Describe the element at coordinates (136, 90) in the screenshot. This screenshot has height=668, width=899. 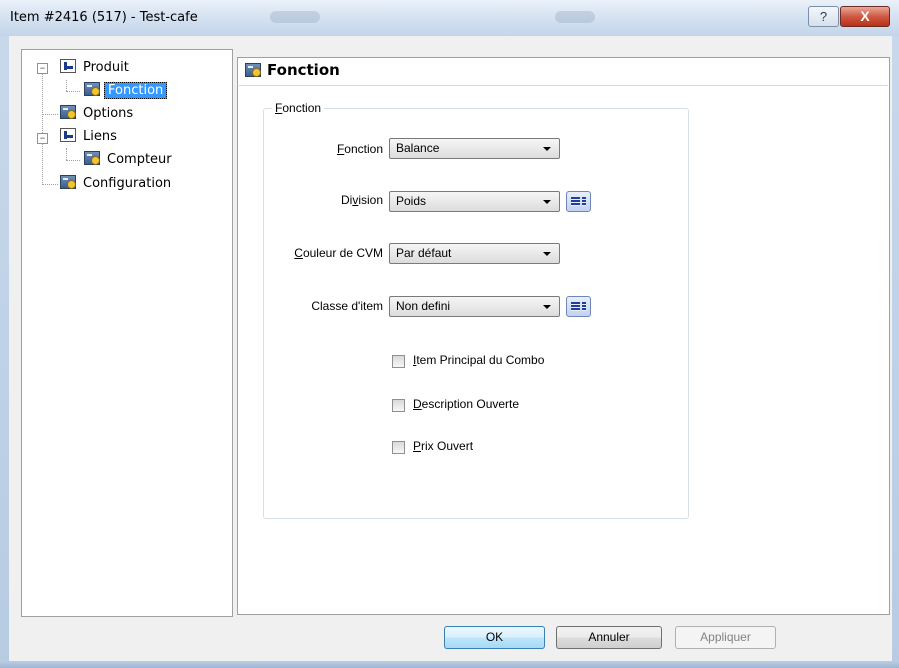
I see `tree-item-label: Fonction` at that location.